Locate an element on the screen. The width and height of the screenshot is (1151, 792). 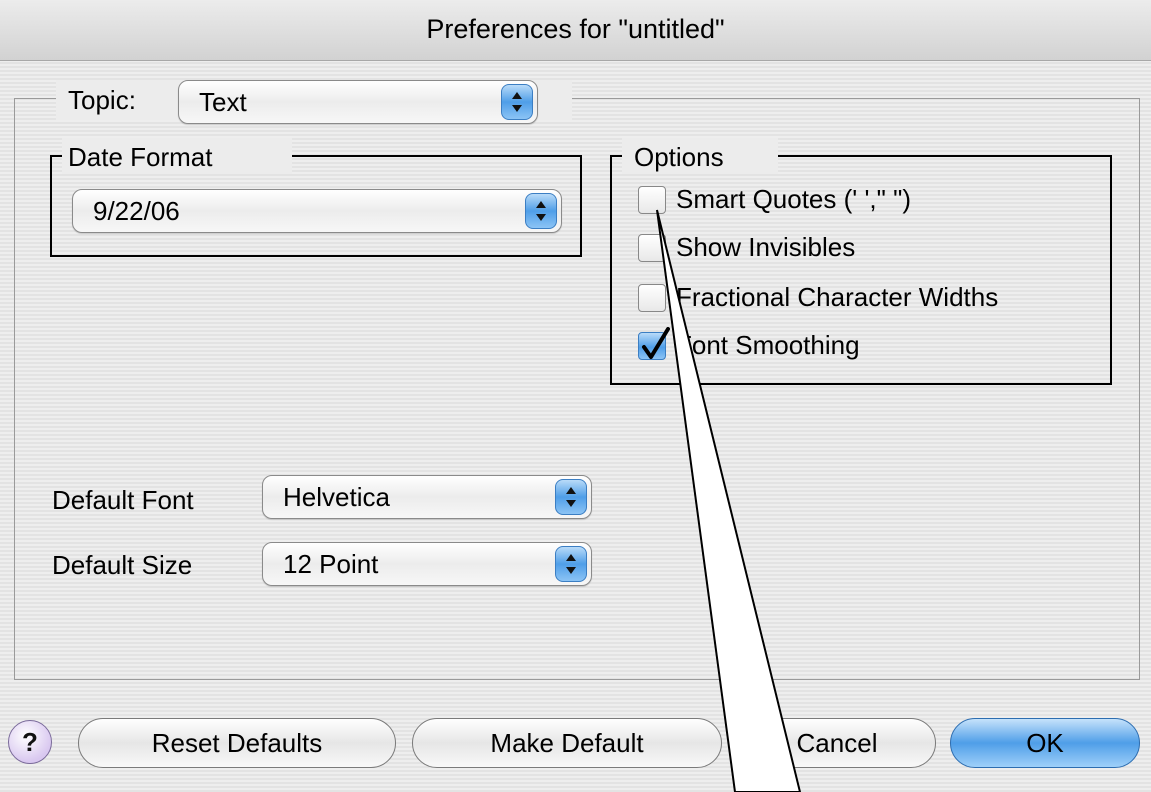
fractional-widths-label: Fractional Character Widths is located at coordinates (837, 297).